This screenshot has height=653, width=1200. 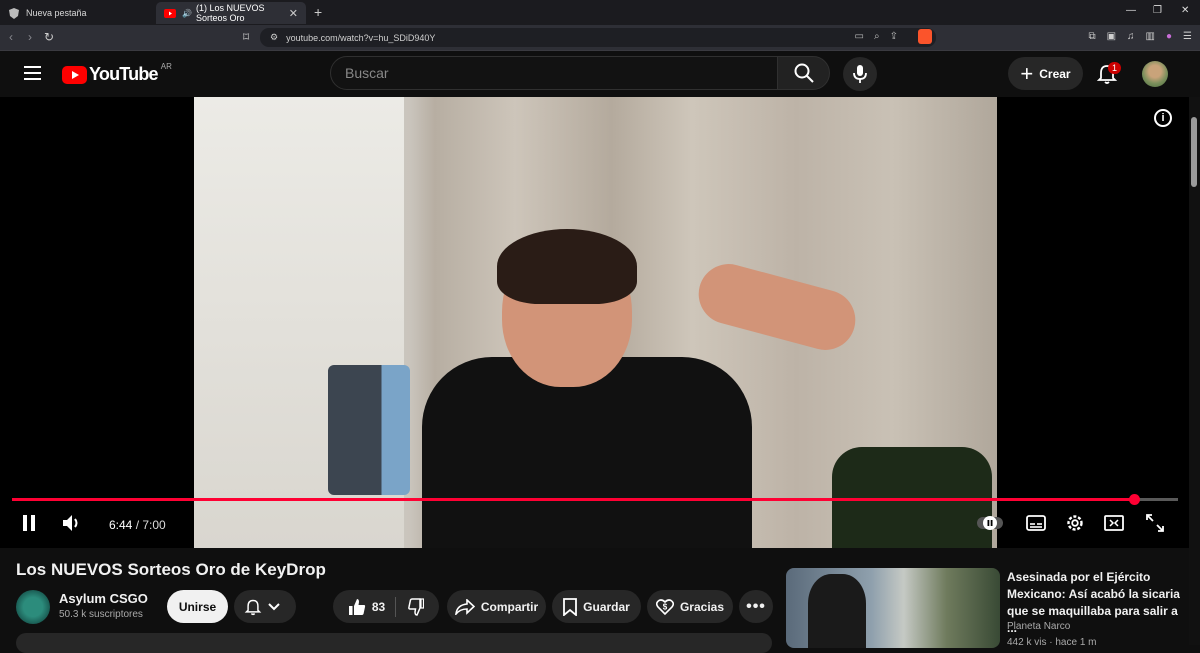 What do you see at coordinates (1027, 73) in the screenshot?
I see `plus-icon: +` at bounding box center [1027, 73].